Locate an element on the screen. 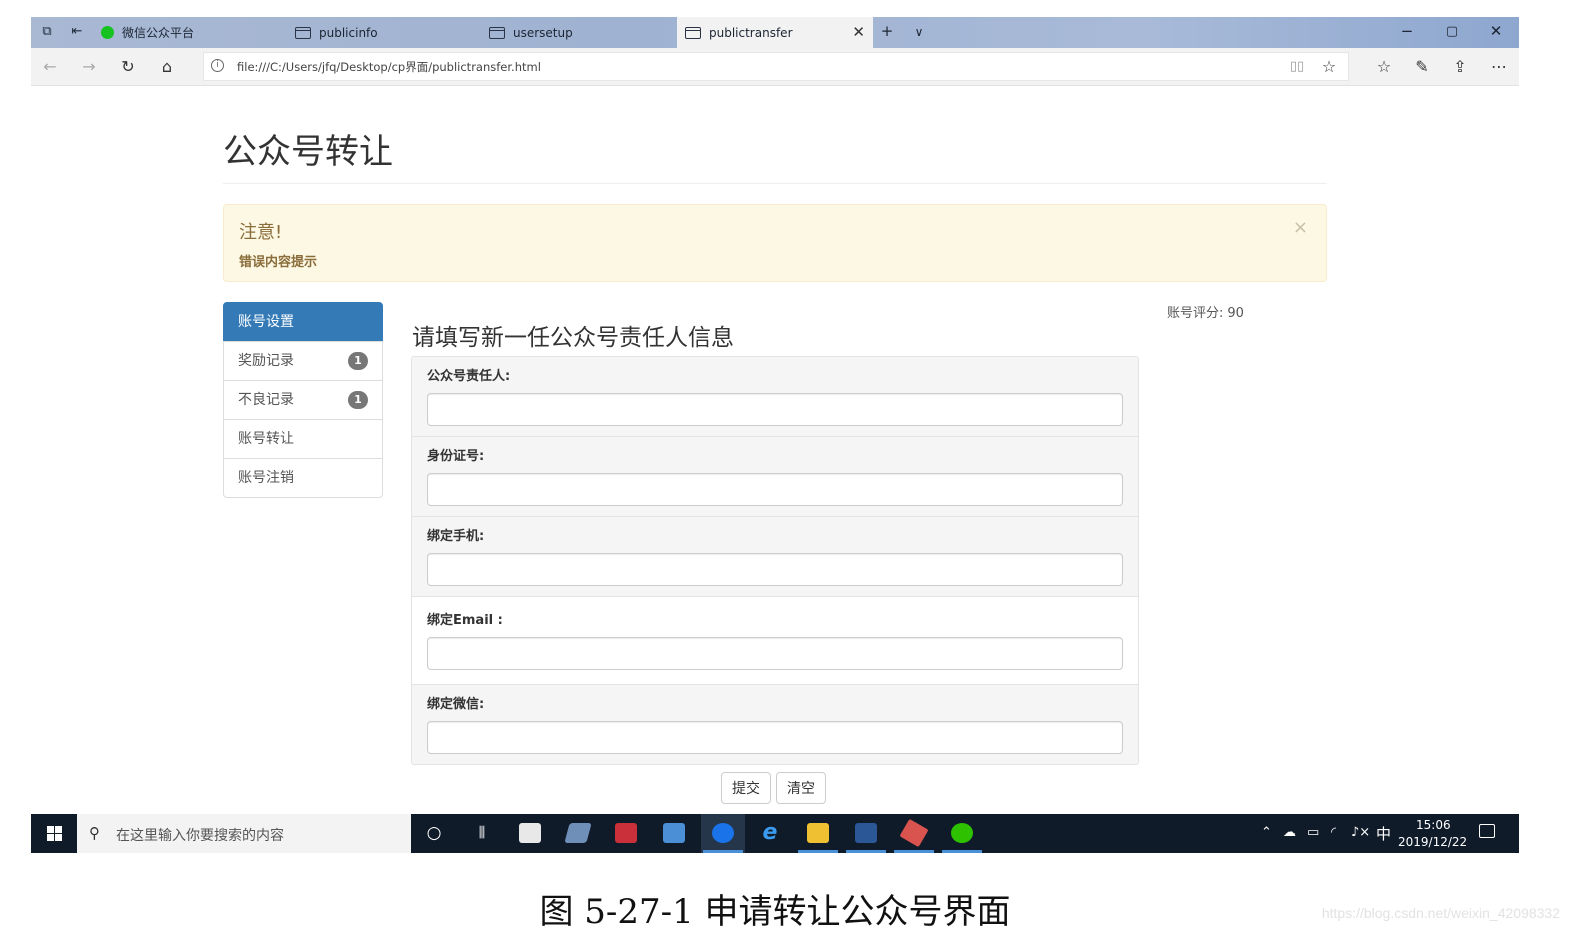 The height and width of the screenshot is (940, 1578). close-tab-icon: ✕ is located at coordinates (858, 32).